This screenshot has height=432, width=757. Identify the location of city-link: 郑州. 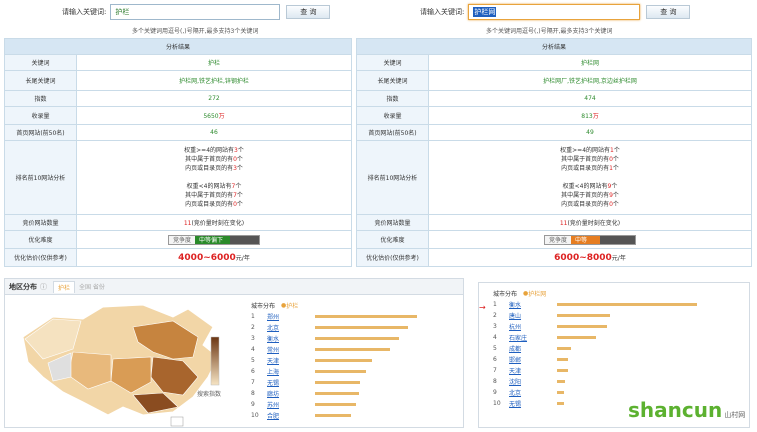
(282, 316).